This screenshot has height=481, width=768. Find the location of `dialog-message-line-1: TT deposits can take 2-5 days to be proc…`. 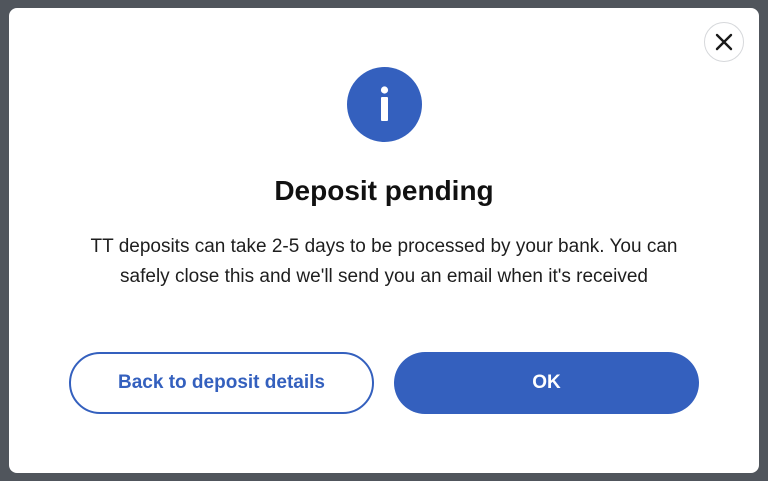

dialog-message-line-1: TT deposits can take 2-5 days to be proc… is located at coordinates (384, 246).